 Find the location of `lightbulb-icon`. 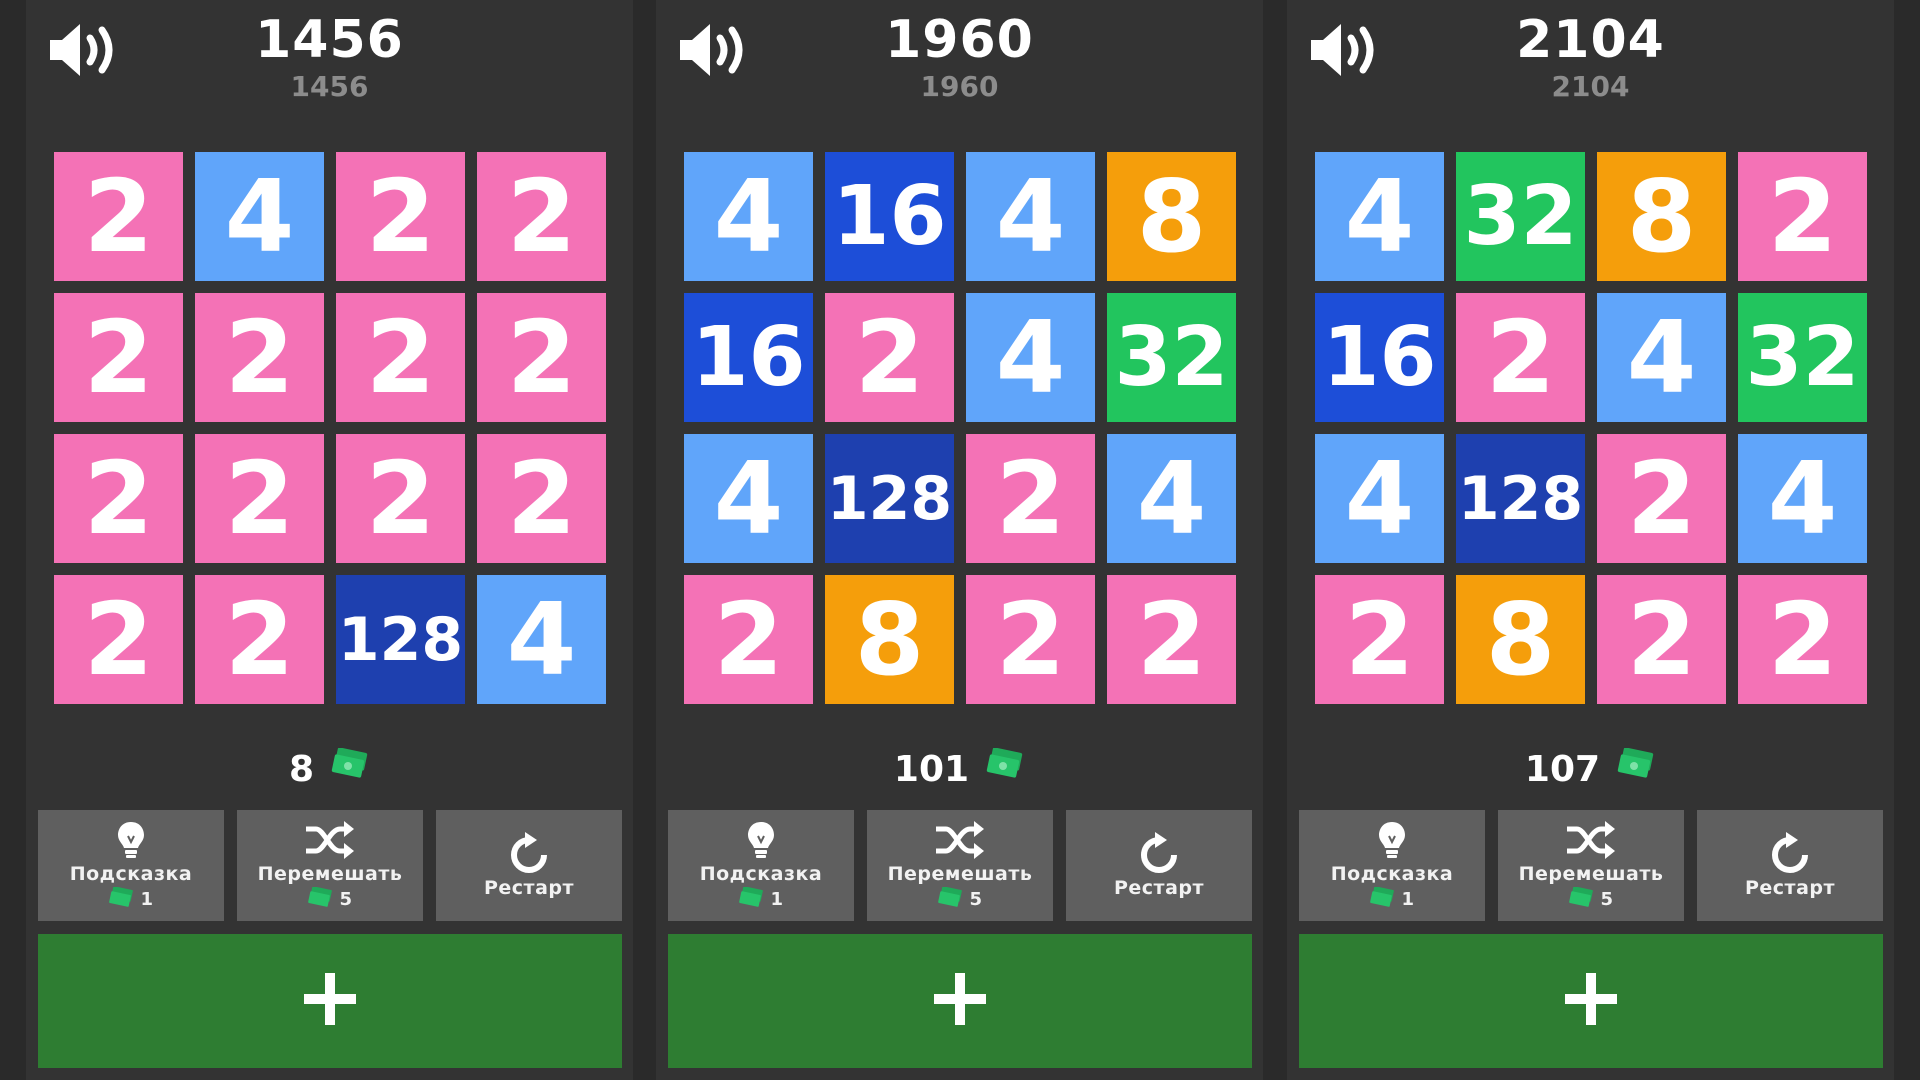

lightbulb-icon is located at coordinates (761, 840).